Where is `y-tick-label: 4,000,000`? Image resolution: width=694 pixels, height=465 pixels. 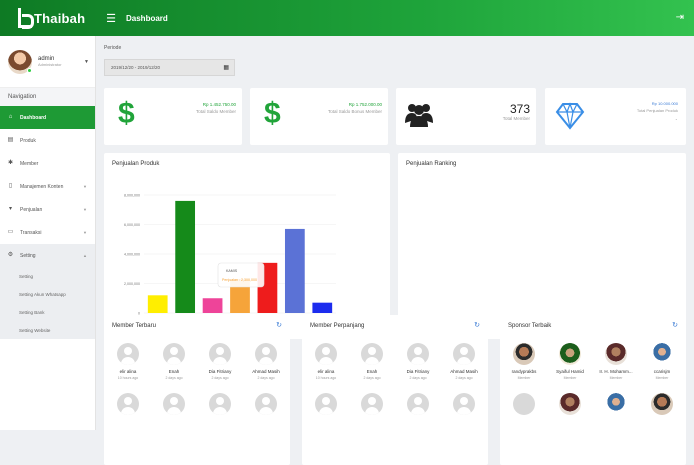 y-tick-label: 4,000,000 is located at coordinates (132, 255).